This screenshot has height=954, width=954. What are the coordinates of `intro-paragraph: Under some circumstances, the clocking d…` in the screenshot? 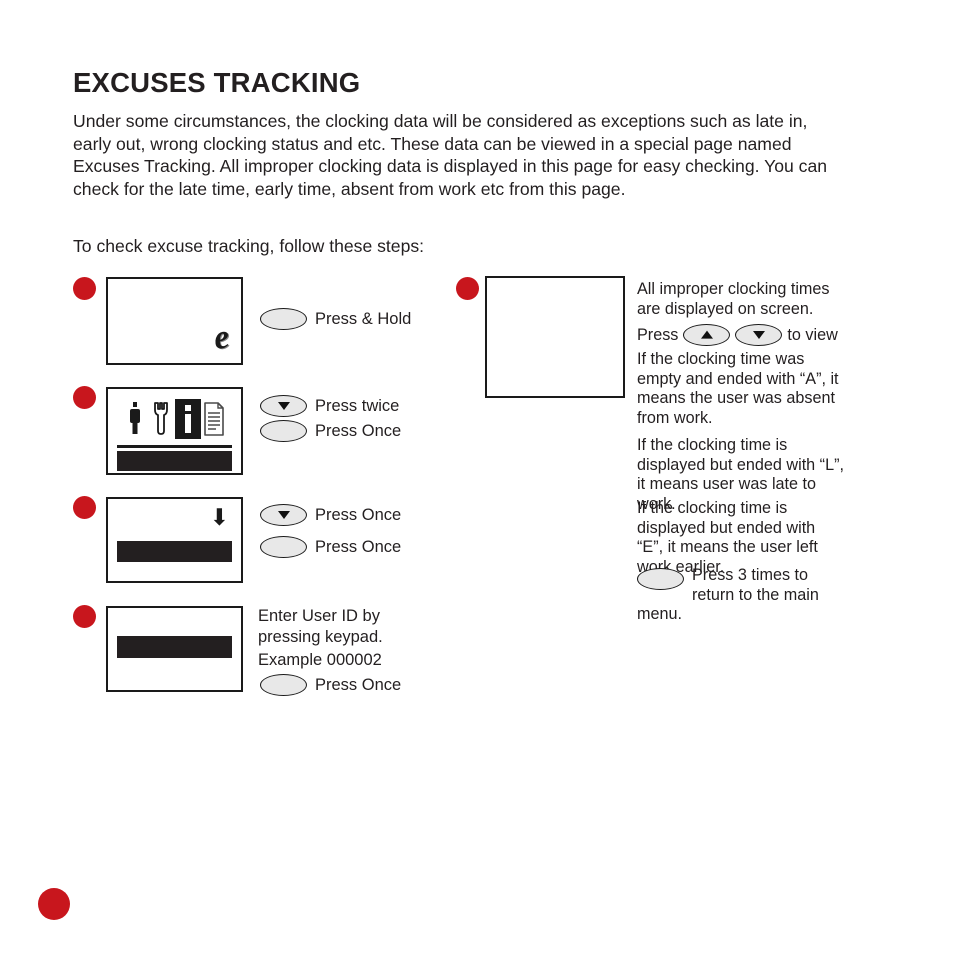 It's located at (450, 155).